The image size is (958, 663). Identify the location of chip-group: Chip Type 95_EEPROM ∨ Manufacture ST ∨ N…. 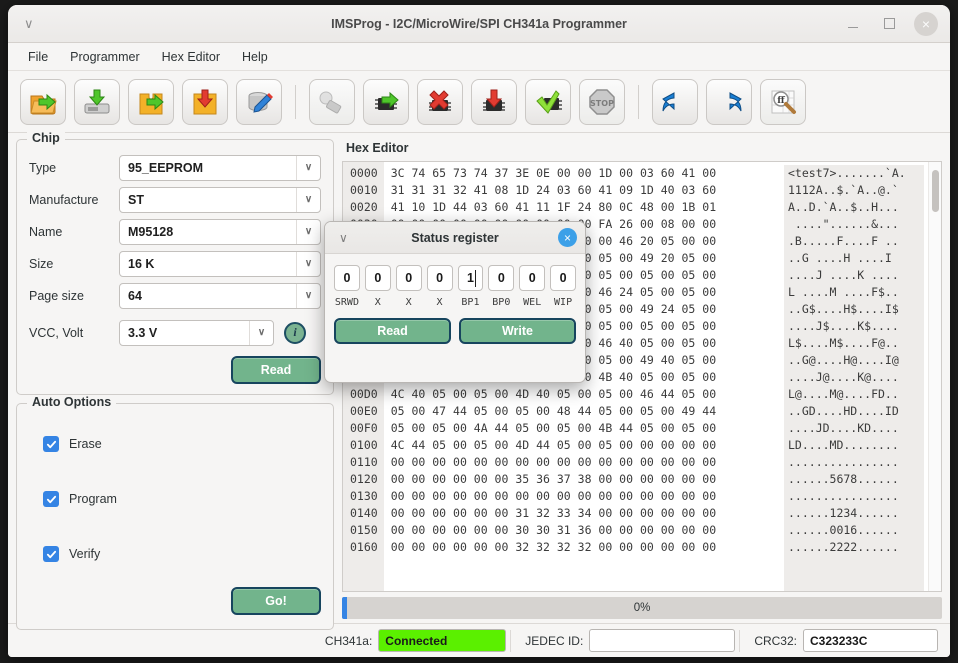
(175, 263).